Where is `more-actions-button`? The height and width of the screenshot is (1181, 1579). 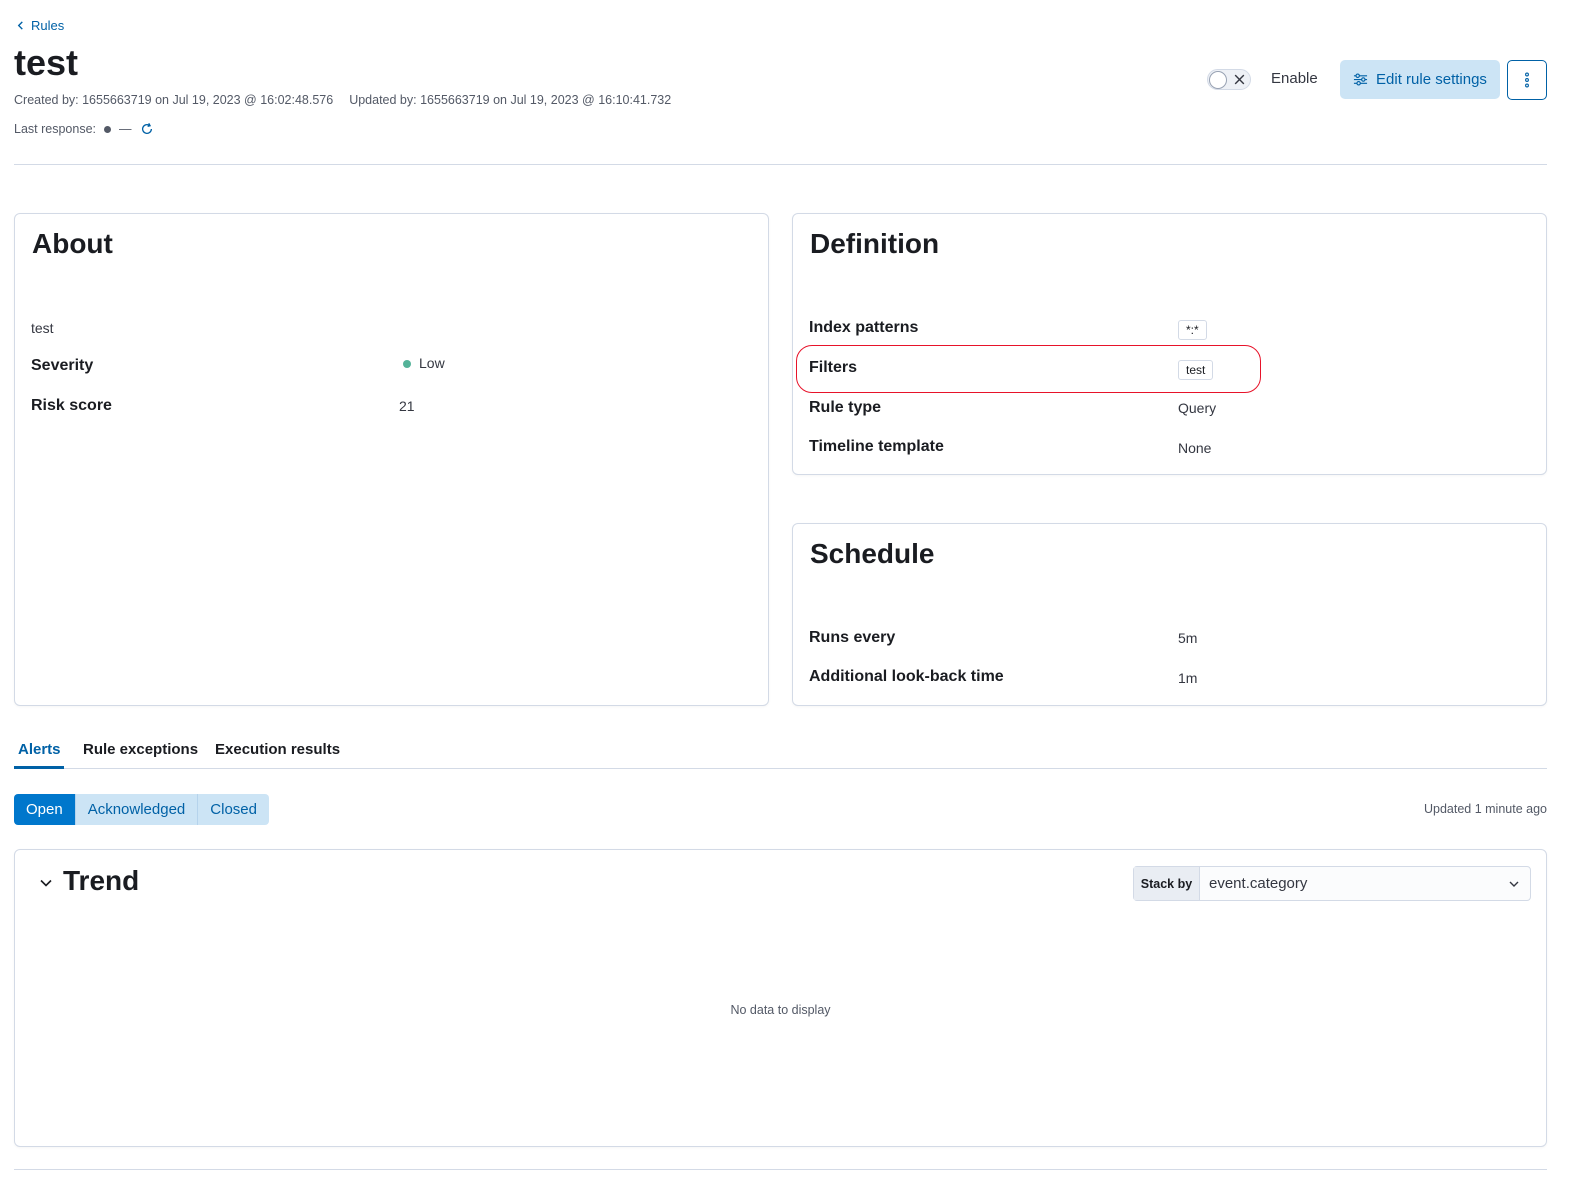 more-actions-button is located at coordinates (1527, 80).